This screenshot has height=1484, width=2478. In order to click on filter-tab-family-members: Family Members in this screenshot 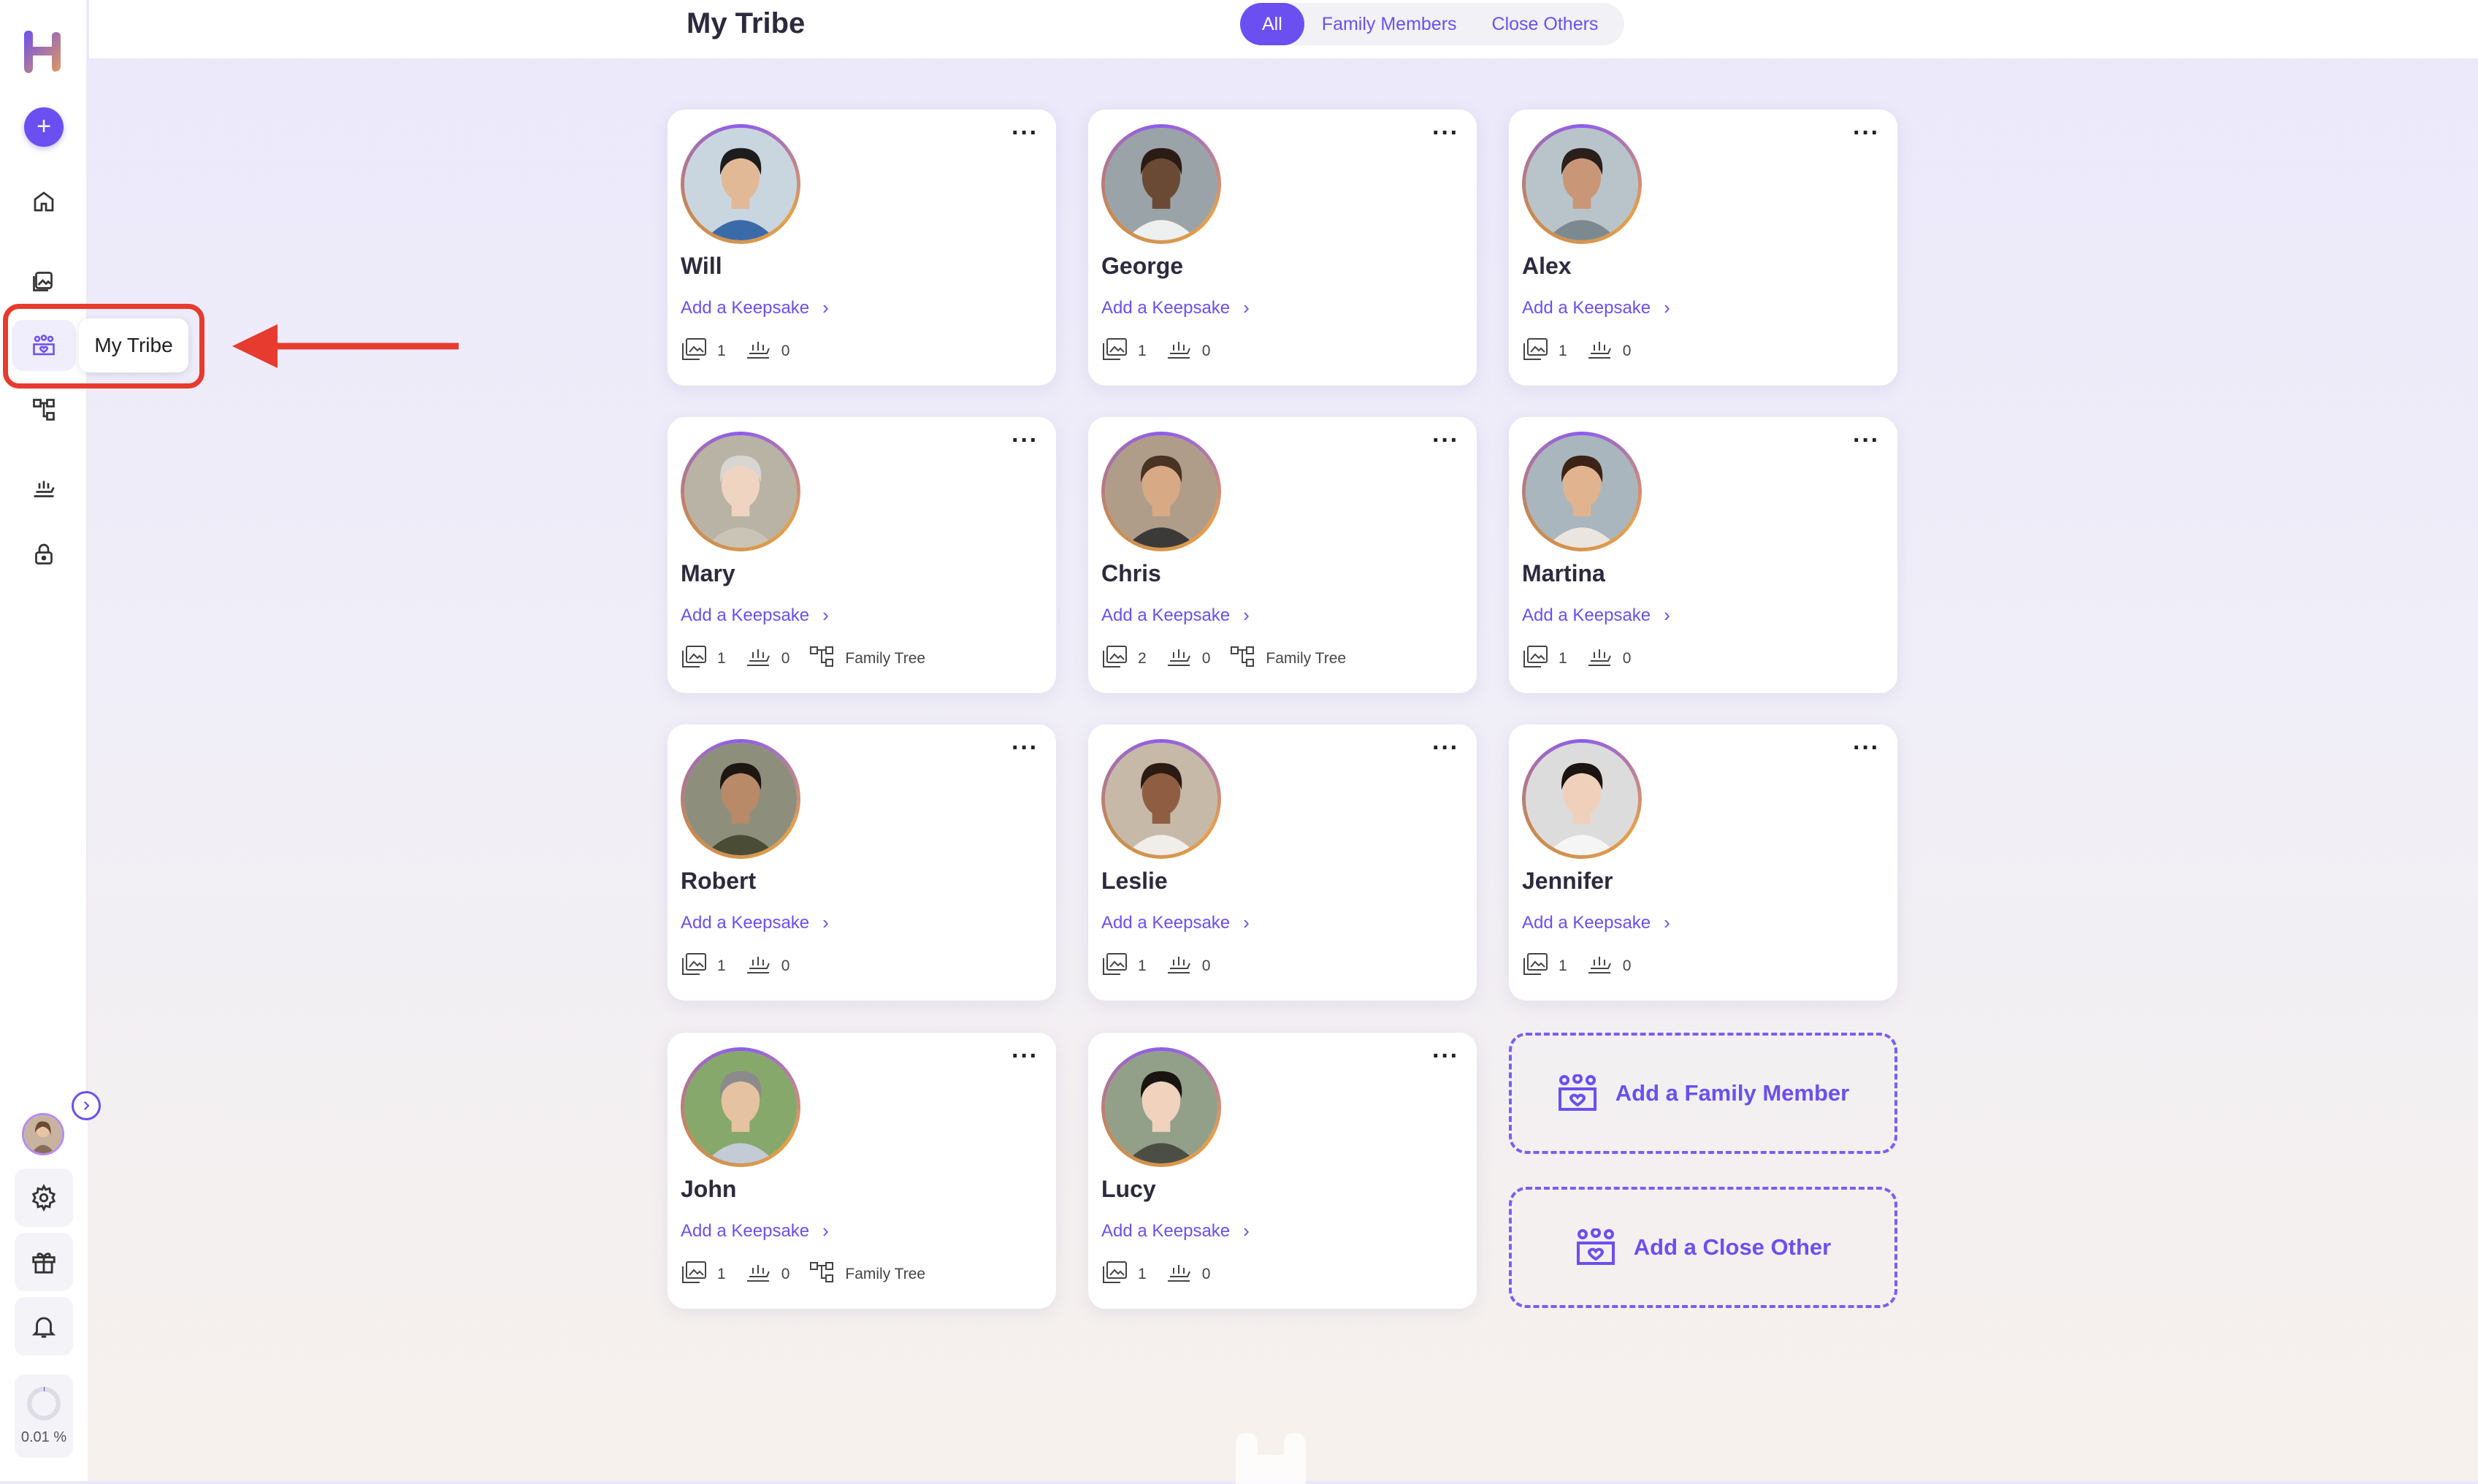, I will do `click(1389, 24)`.